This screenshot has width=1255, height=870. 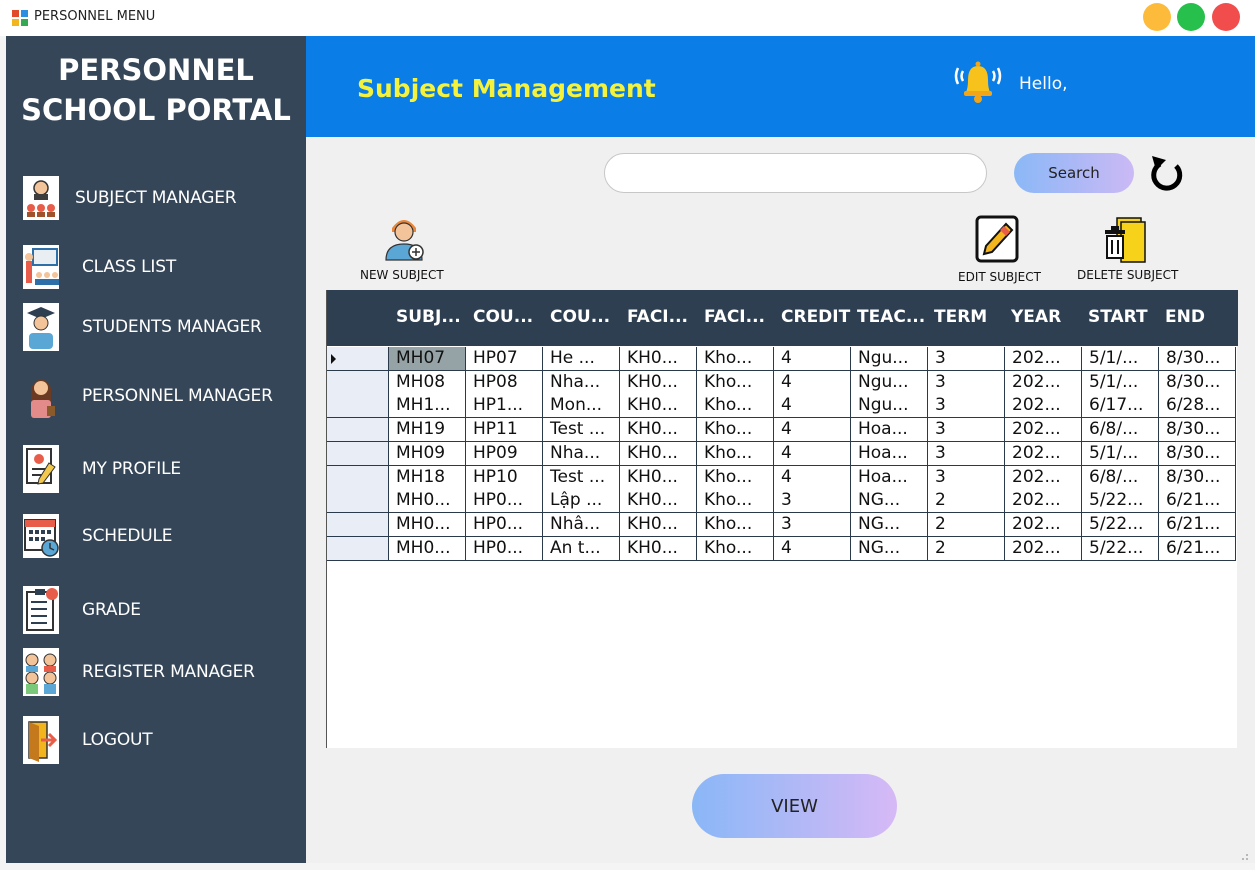 What do you see at coordinates (504, 430) in the screenshot?
I see `table-cell: HP11` at bounding box center [504, 430].